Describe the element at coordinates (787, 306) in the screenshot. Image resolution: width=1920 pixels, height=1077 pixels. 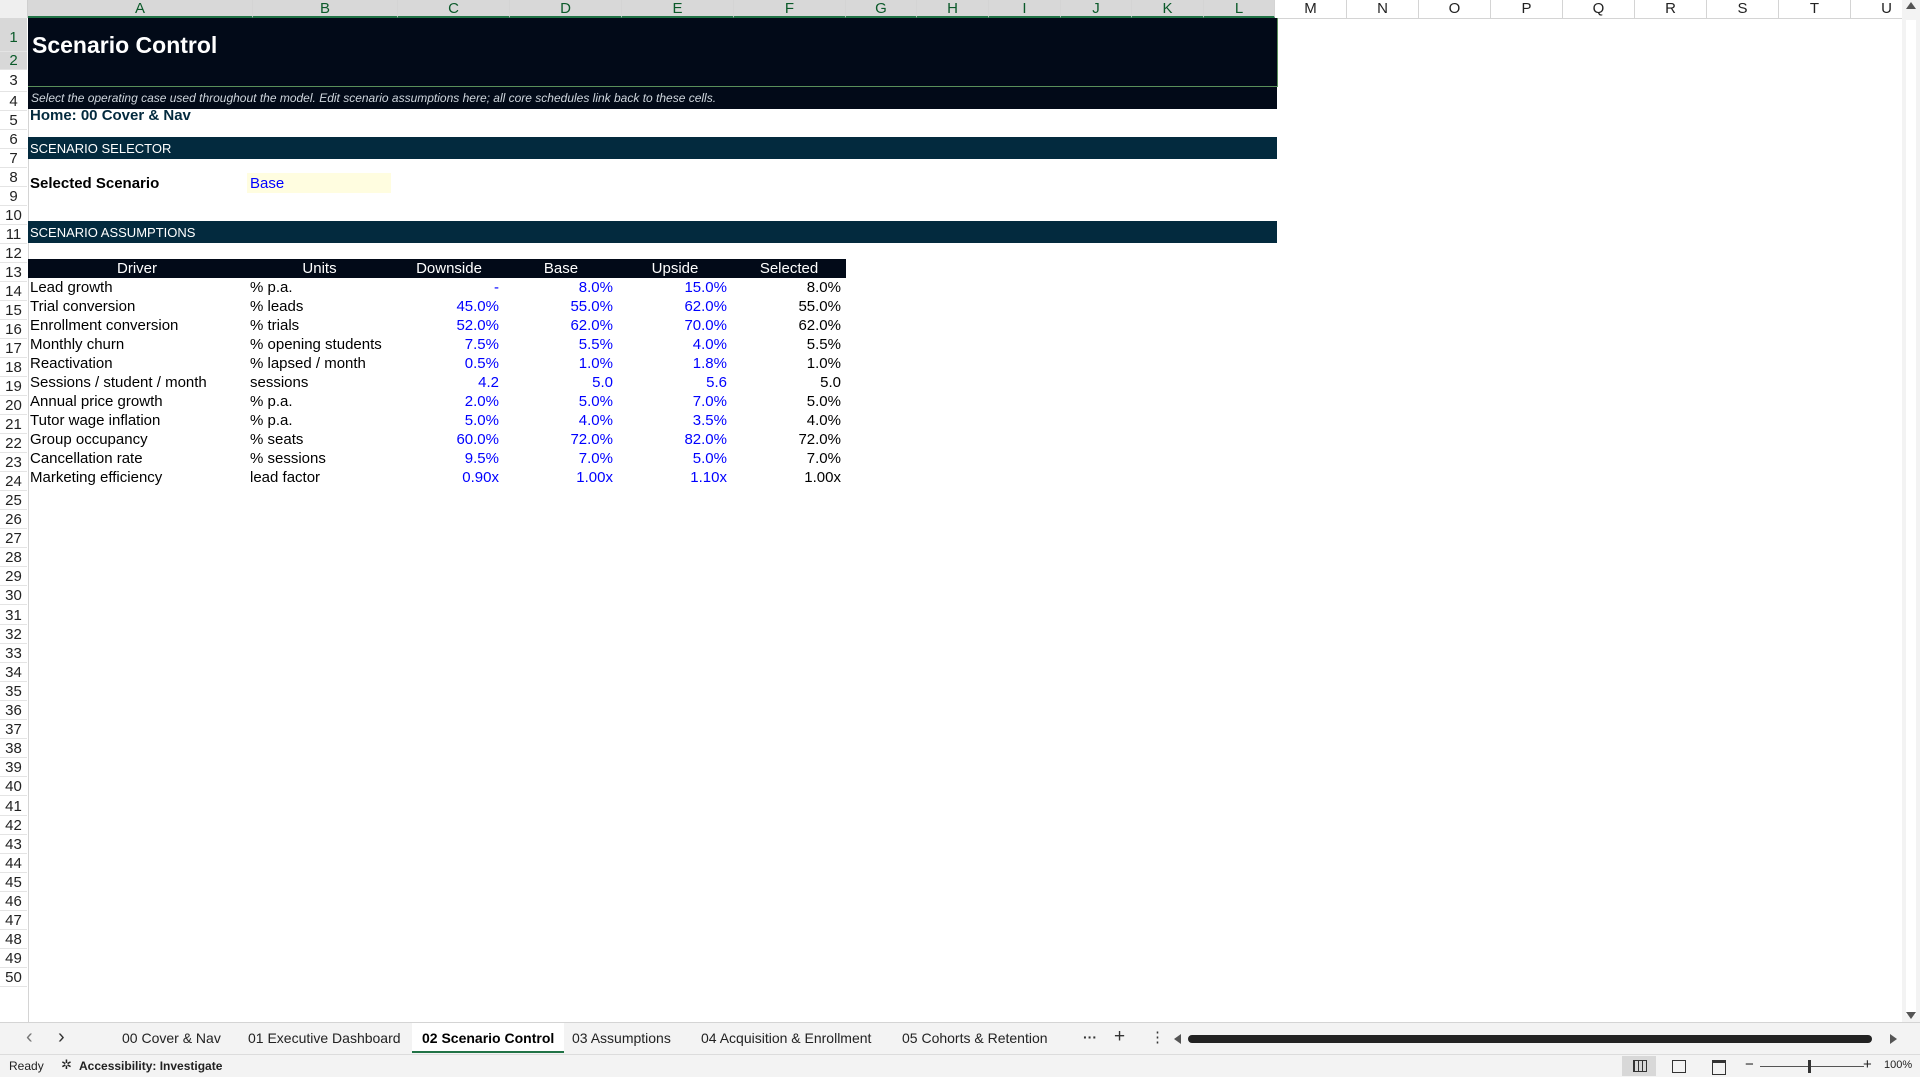
I see `cell-selected: 55.0%` at that location.